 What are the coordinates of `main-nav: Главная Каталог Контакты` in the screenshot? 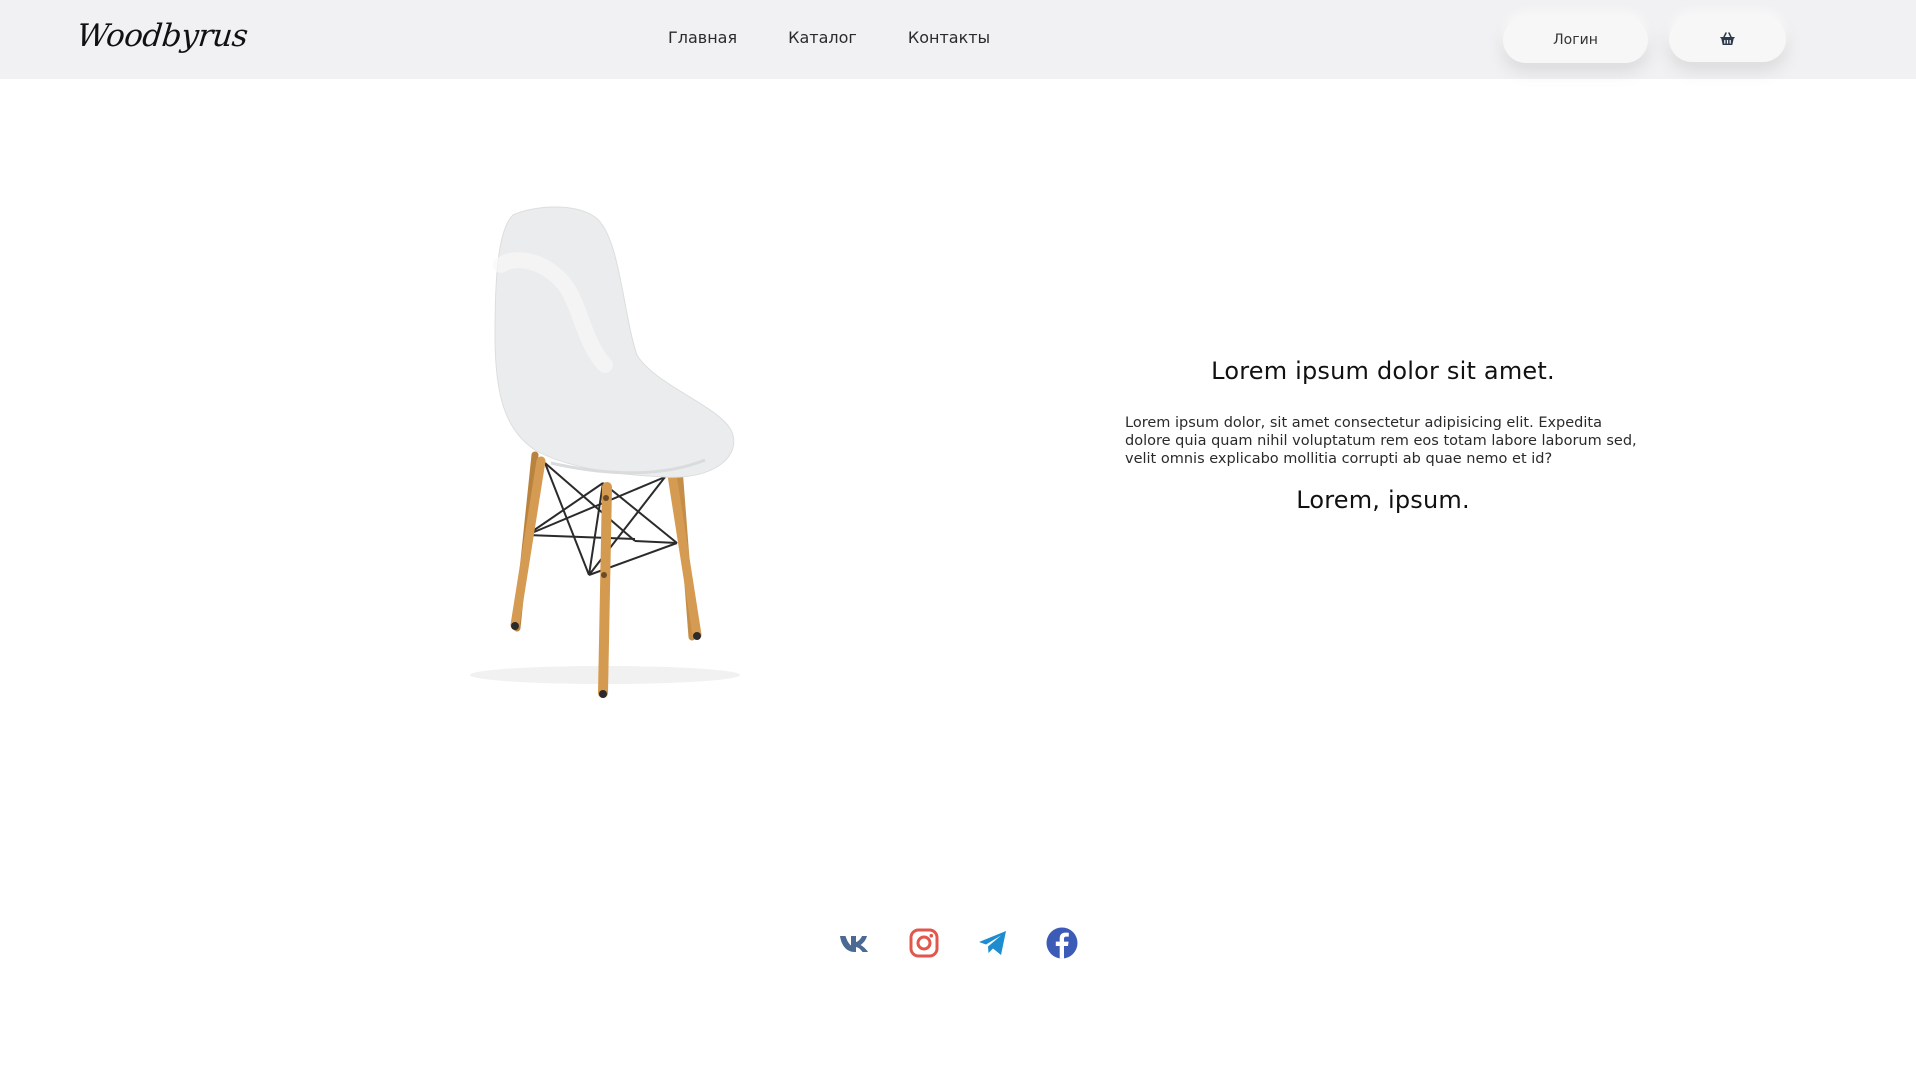 It's located at (829, 37).